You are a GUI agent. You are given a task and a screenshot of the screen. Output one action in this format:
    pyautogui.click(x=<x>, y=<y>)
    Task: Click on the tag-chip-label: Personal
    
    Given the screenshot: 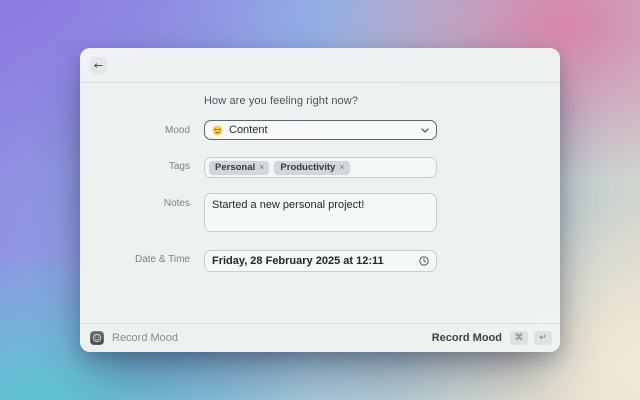 What is the action you would take?
    pyautogui.click(x=235, y=167)
    